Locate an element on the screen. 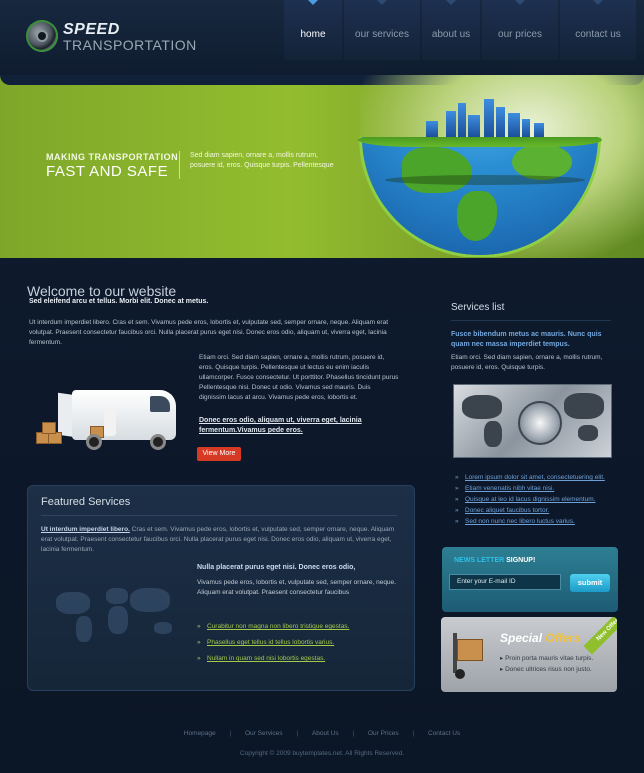  globe-body is located at coordinates (480, 196).